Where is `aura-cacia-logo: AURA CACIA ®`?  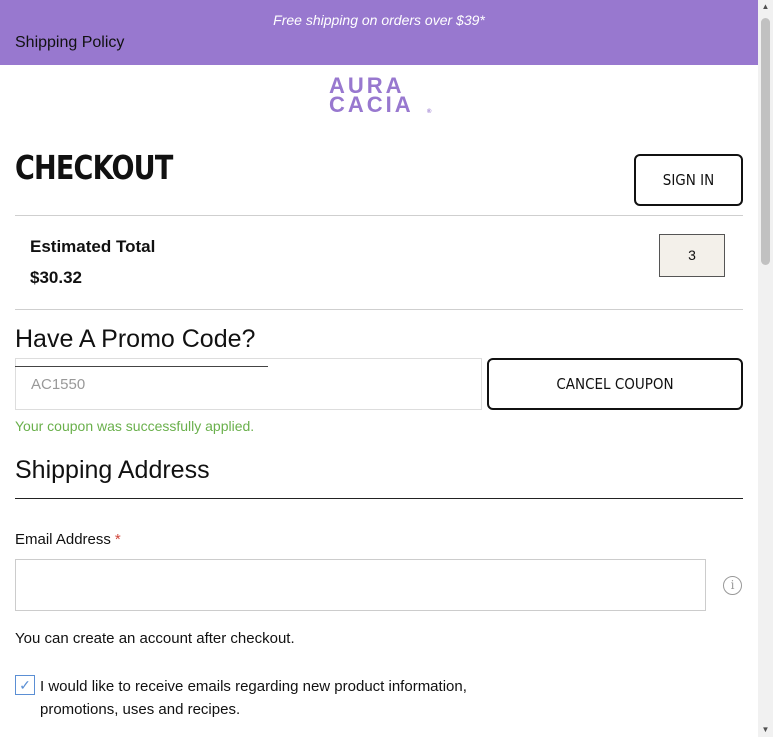
aura-cacia-logo: AURA CACIA ® is located at coordinates (384, 96).